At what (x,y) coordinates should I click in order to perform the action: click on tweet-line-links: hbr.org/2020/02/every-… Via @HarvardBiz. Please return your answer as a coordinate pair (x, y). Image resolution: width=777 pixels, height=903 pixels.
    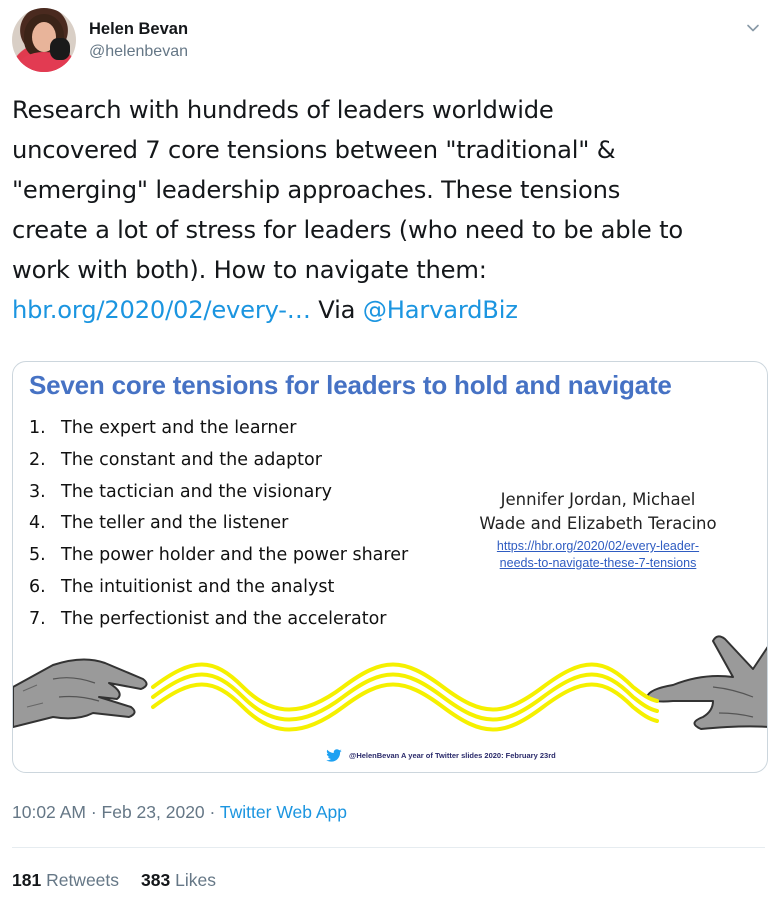
    Looking at the image, I should click on (392, 310).